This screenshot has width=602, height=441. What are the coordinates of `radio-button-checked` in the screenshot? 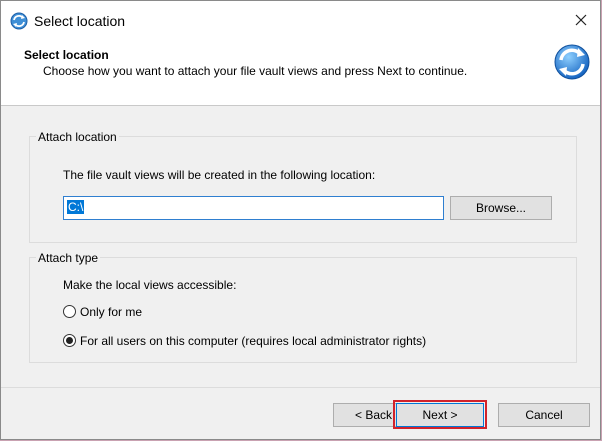 It's located at (69, 340).